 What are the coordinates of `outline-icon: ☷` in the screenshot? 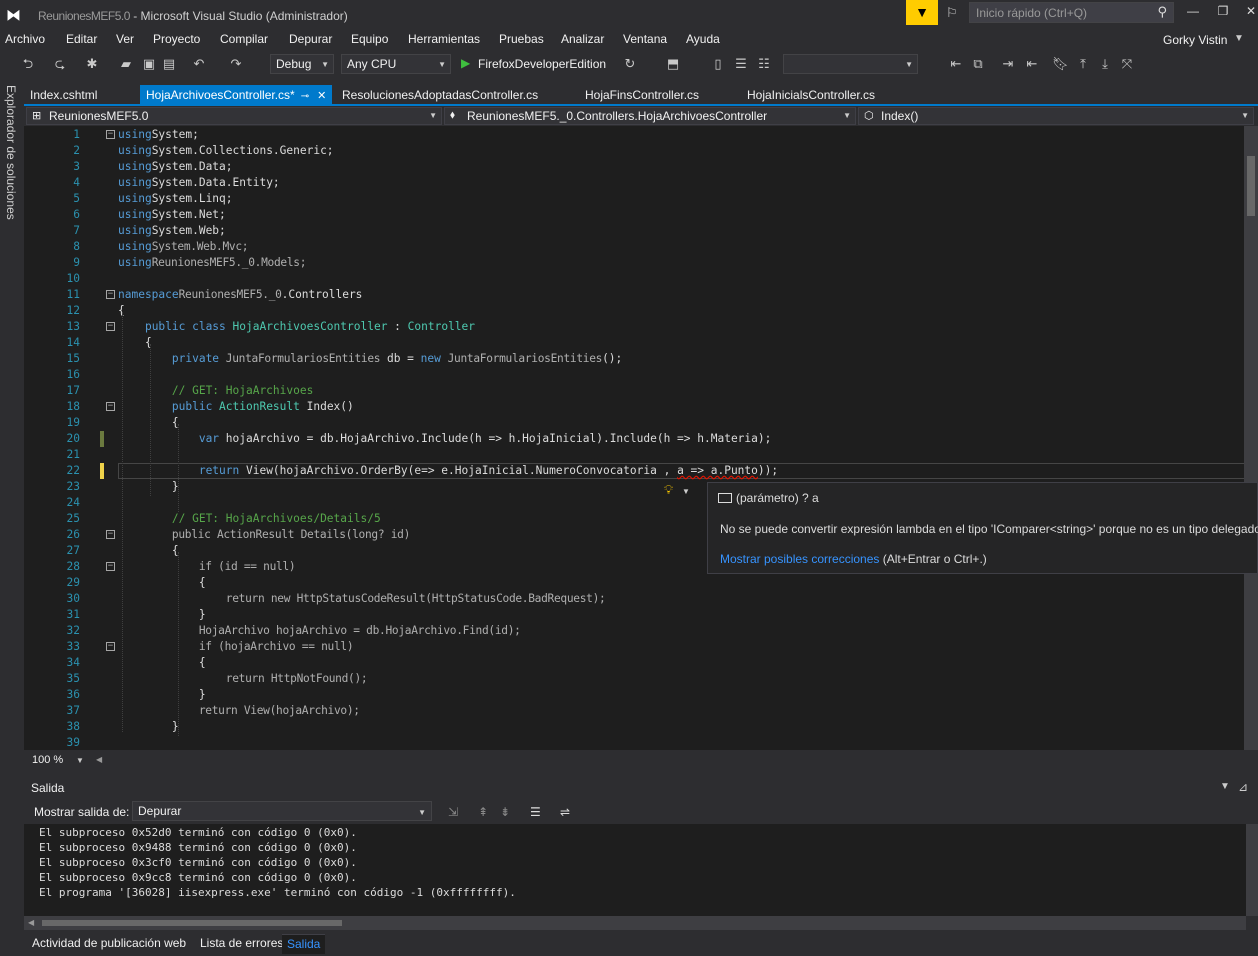 It's located at (764, 64).